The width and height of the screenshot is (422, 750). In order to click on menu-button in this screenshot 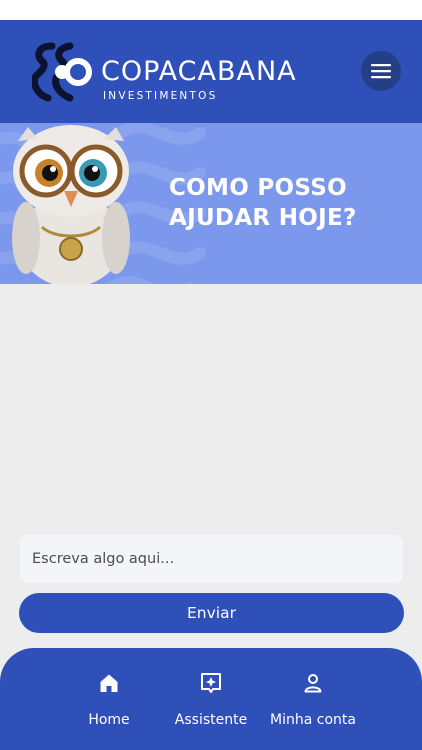, I will do `click(381, 71)`.